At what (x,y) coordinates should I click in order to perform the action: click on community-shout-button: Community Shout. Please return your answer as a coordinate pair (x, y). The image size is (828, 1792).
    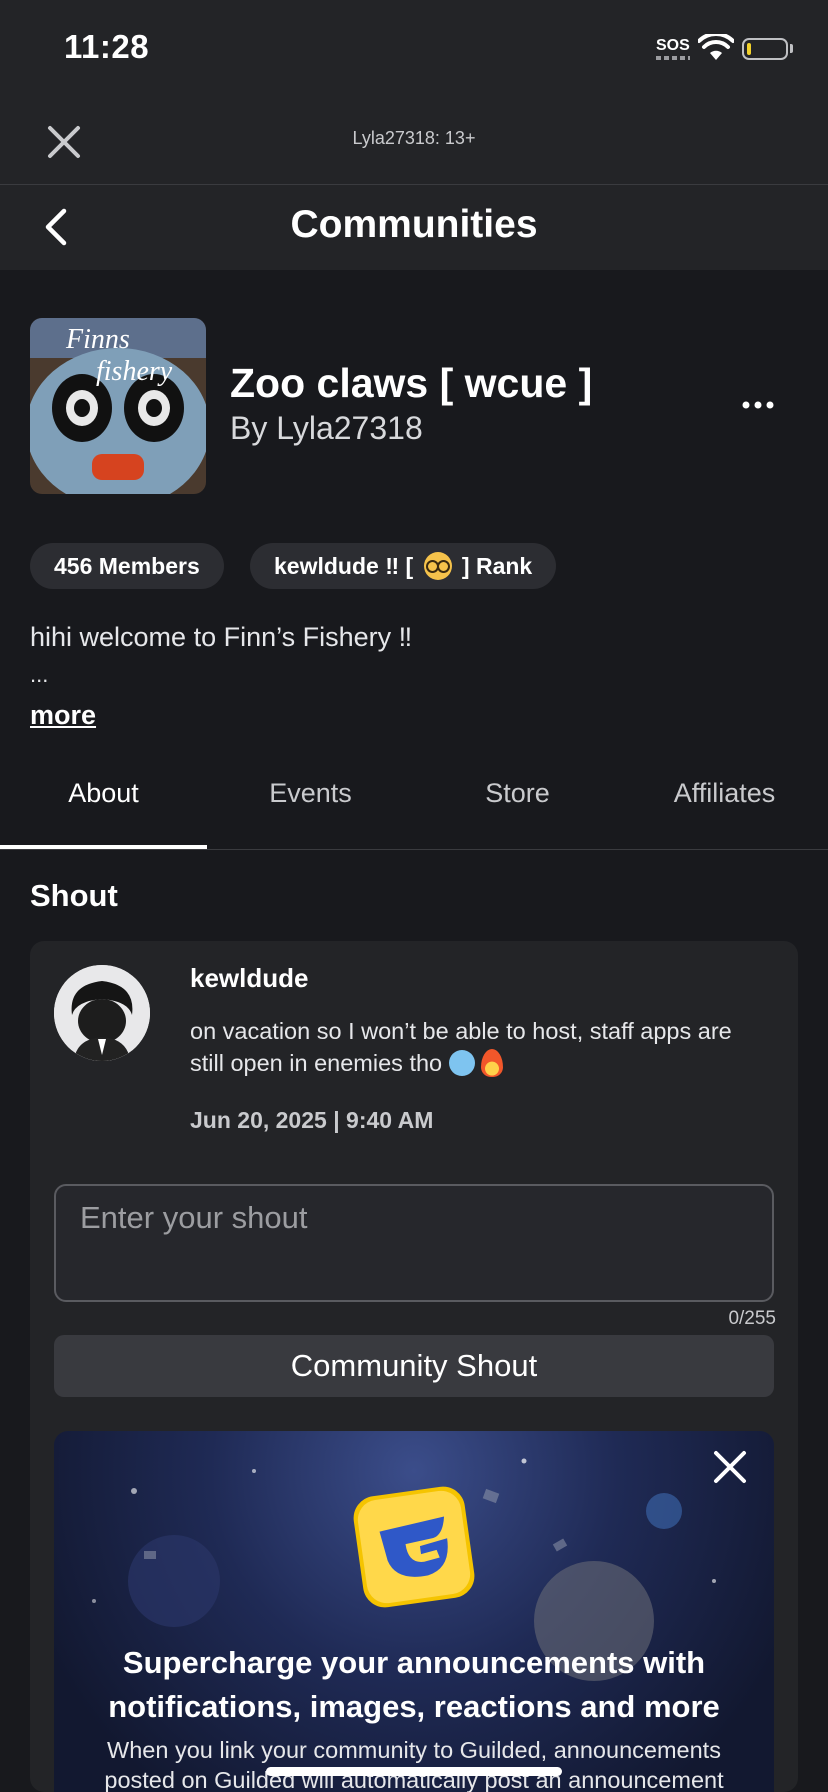
    Looking at the image, I should click on (414, 1366).